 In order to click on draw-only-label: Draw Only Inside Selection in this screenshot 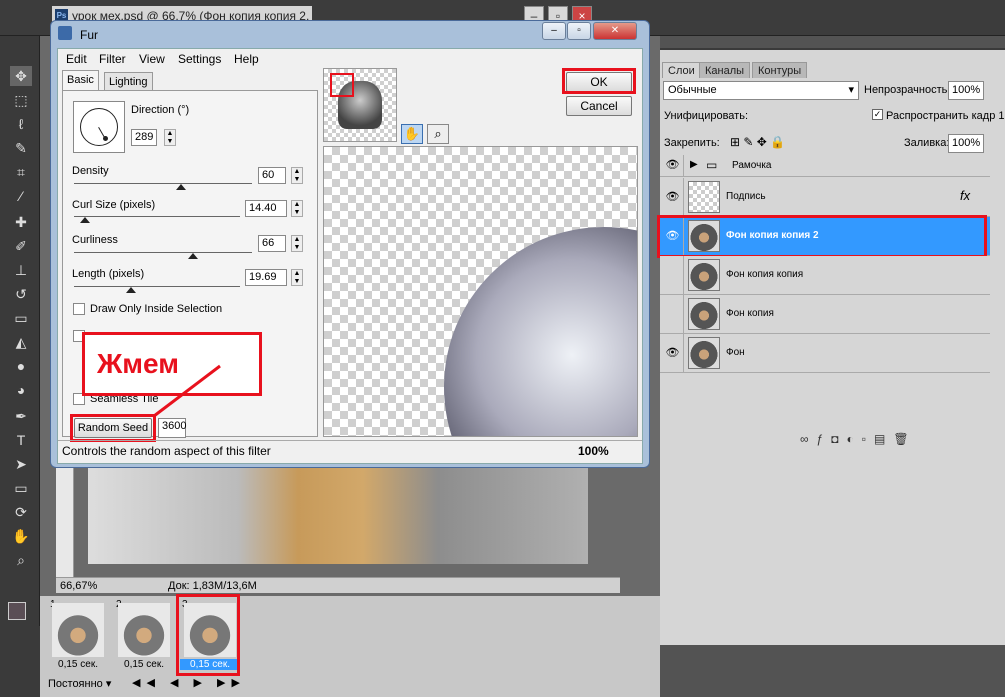, I will do `click(156, 309)`.